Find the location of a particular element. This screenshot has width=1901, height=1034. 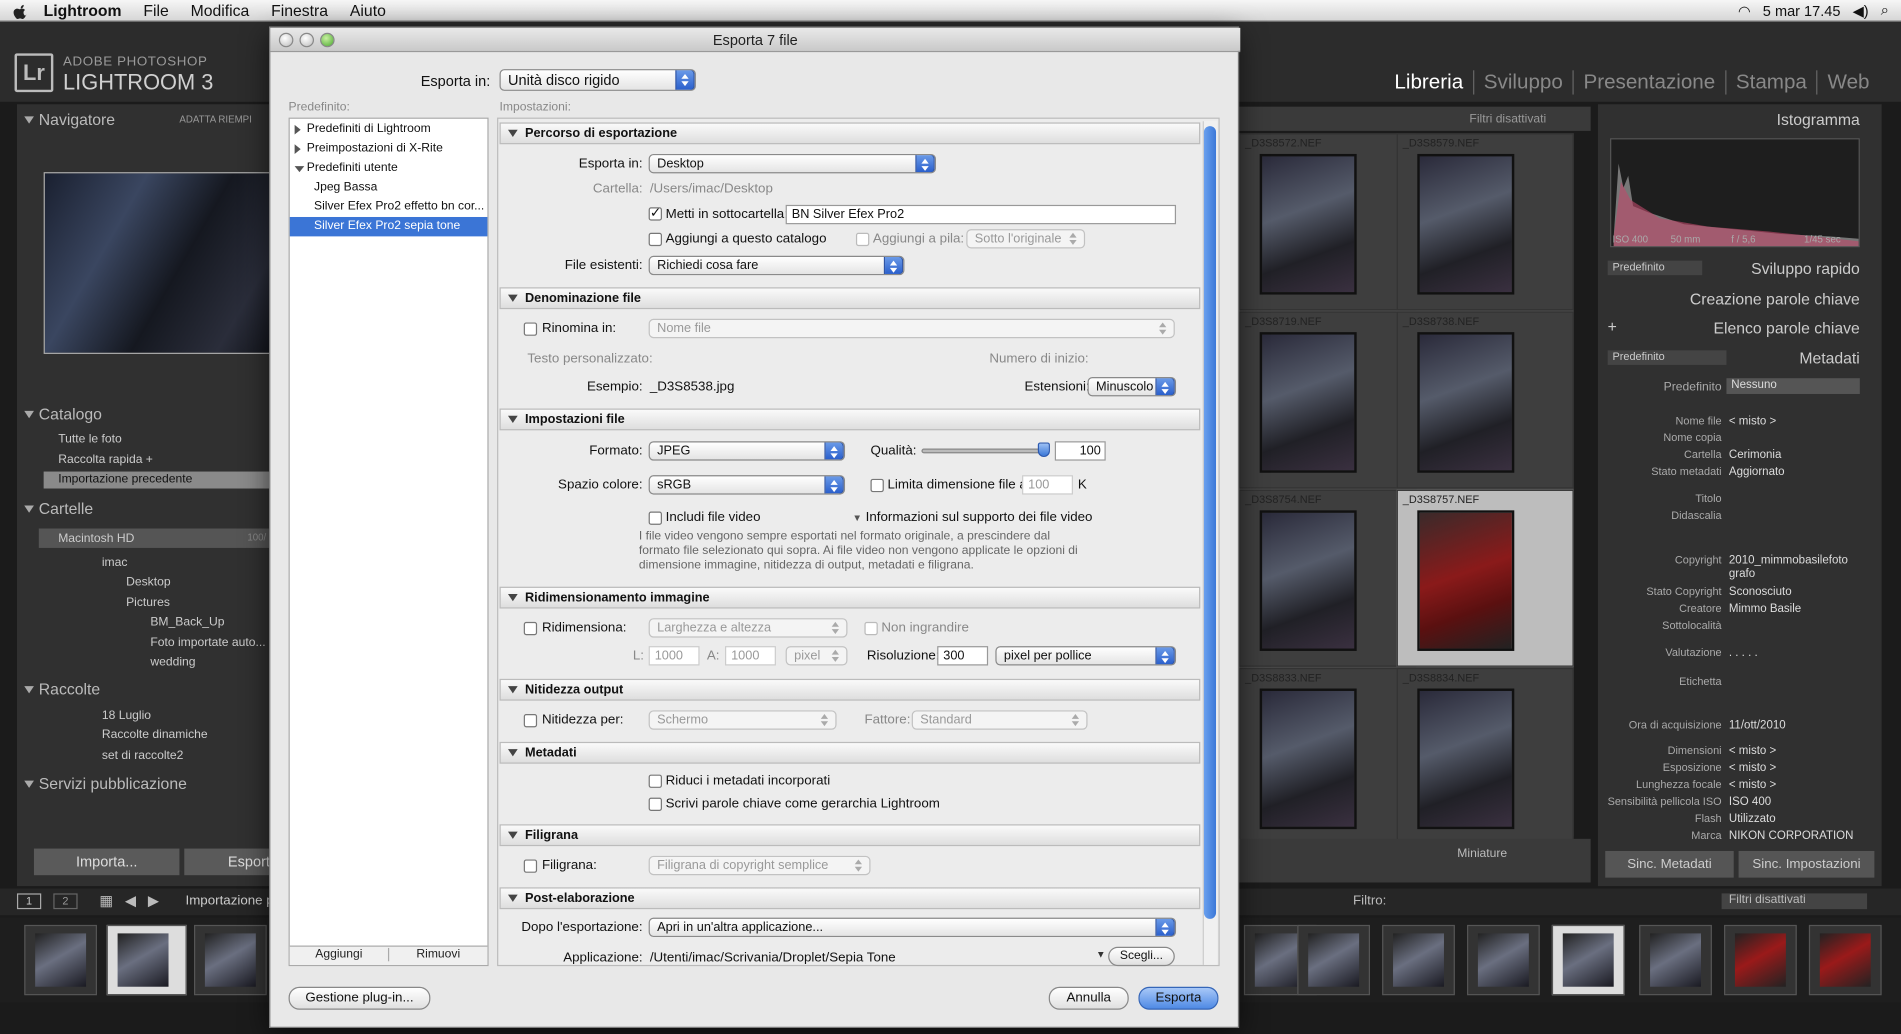

navigator-options: ADATTA RIEMPI is located at coordinates (215, 119).